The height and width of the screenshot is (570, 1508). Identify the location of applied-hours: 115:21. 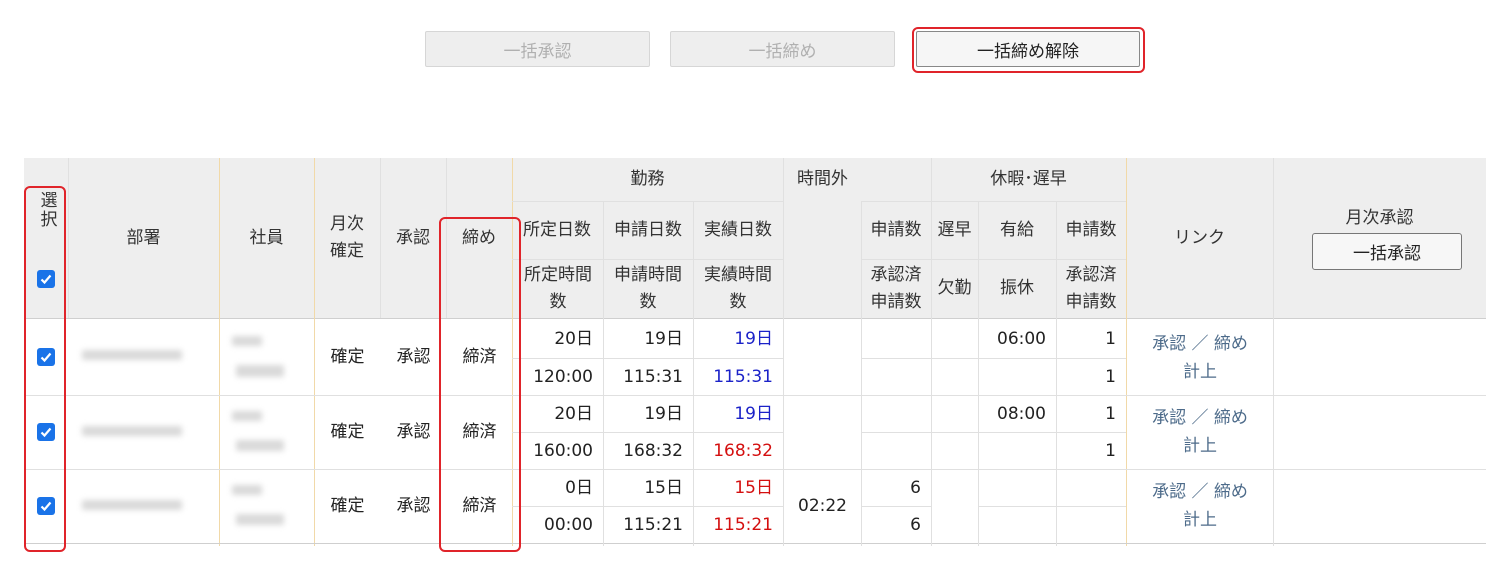
(648, 525).